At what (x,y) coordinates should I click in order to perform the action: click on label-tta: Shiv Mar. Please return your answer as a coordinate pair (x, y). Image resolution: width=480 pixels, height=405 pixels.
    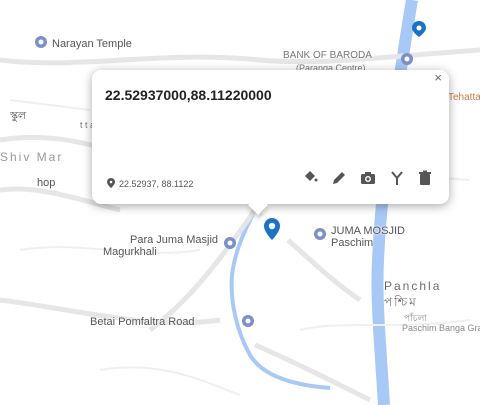
    Looking at the image, I should click on (32, 157).